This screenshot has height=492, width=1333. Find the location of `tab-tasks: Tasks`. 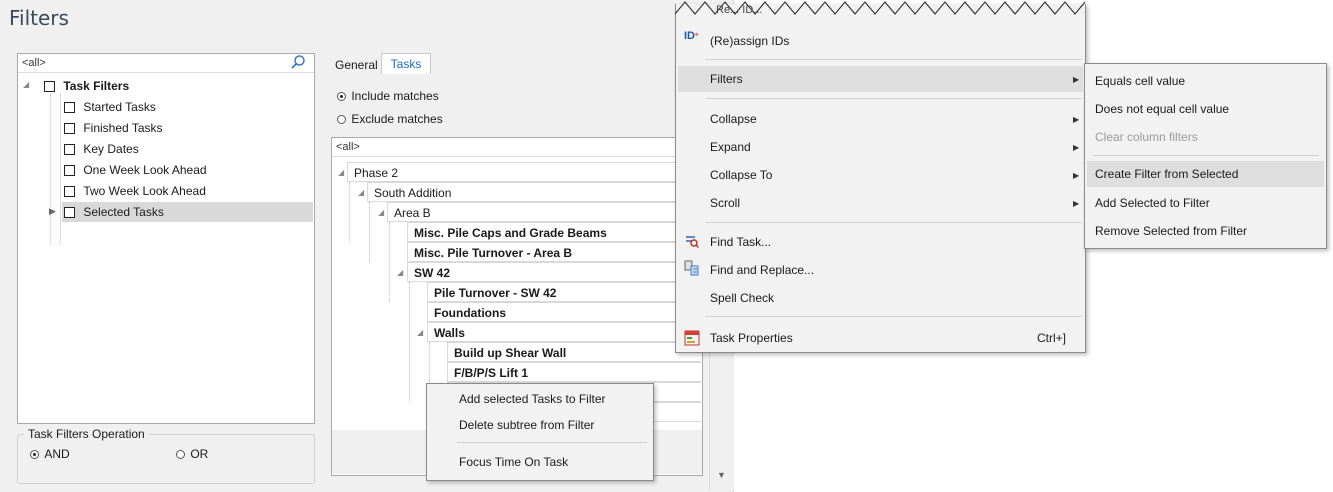

tab-tasks: Tasks is located at coordinates (406, 63).